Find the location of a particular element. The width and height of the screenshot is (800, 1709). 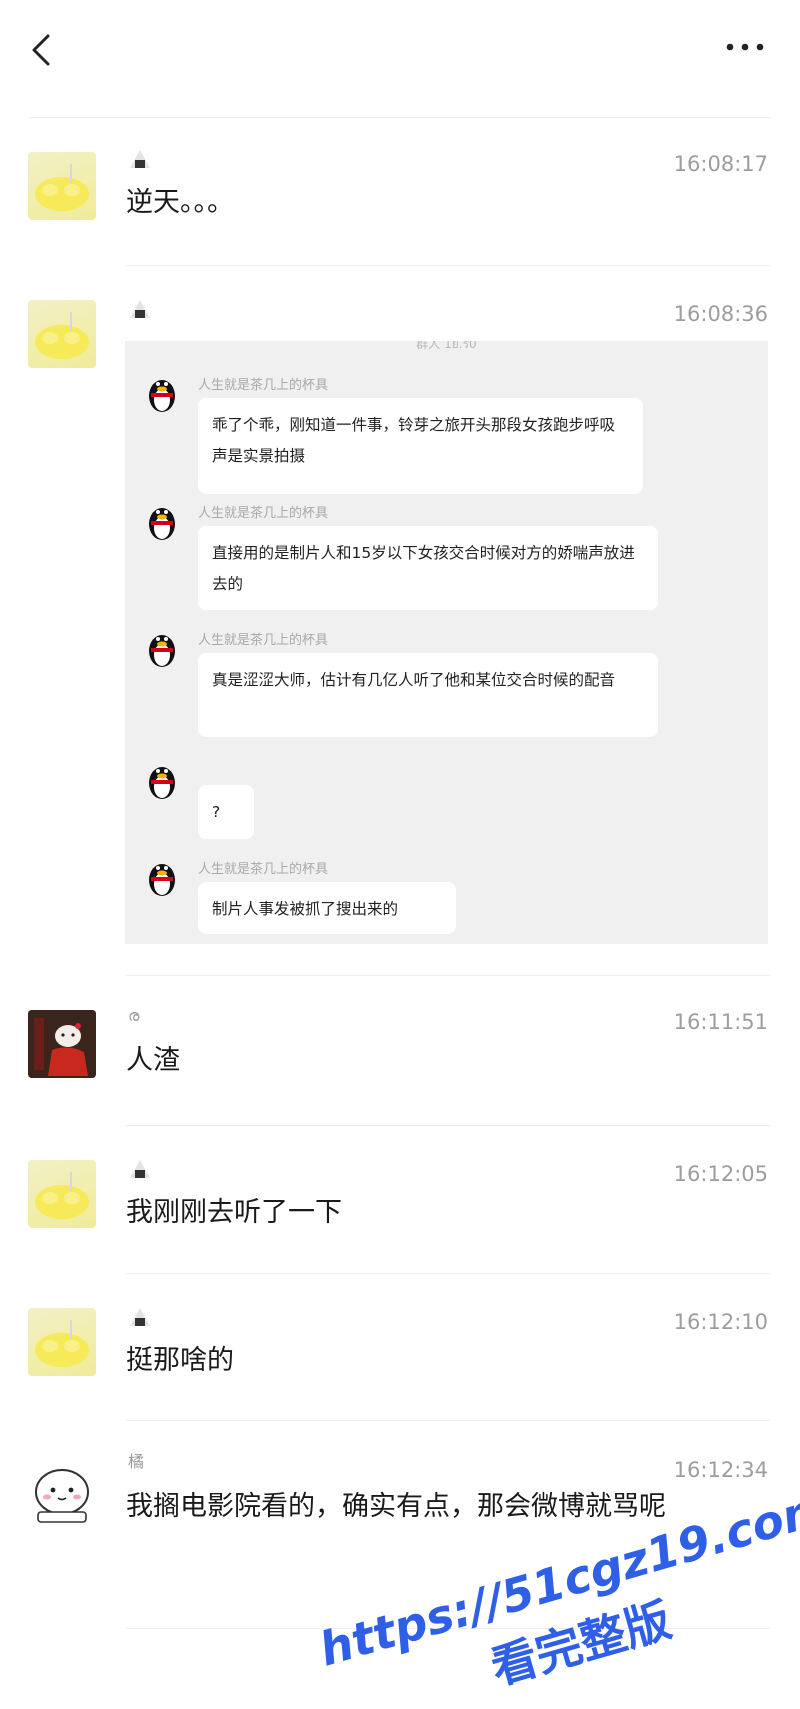

chat-message: 16:08:17 逆天。。。 is located at coordinates (400, 200).